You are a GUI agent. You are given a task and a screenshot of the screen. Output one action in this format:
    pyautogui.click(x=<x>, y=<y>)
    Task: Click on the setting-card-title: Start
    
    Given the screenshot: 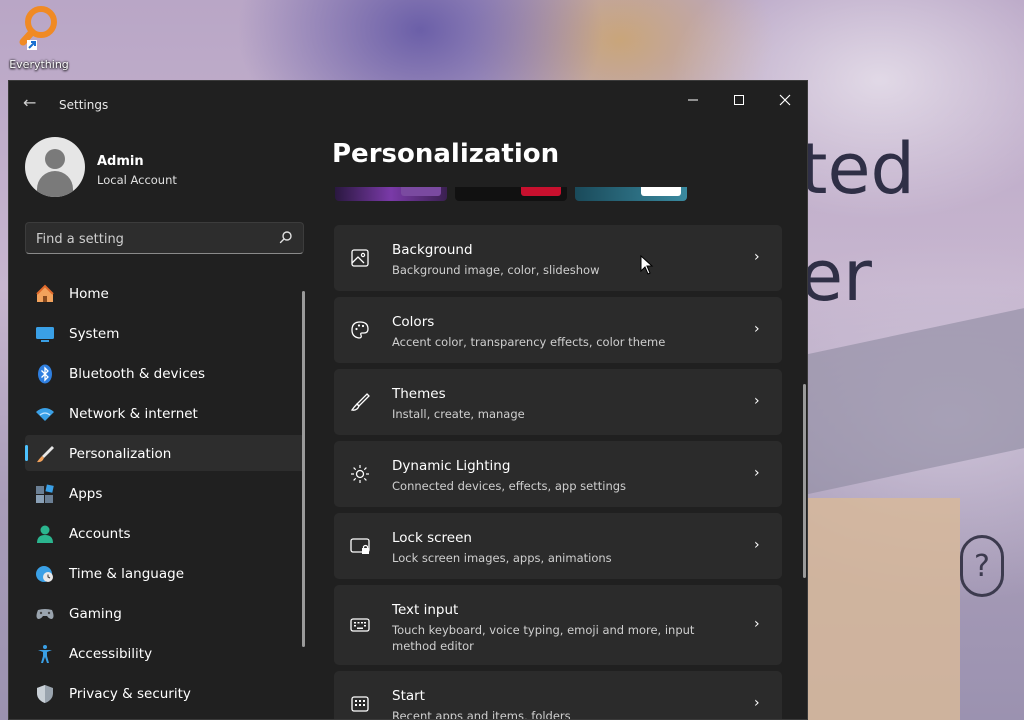 What is the action you would take?
    pyautogui.click(x=408, y=696)
    